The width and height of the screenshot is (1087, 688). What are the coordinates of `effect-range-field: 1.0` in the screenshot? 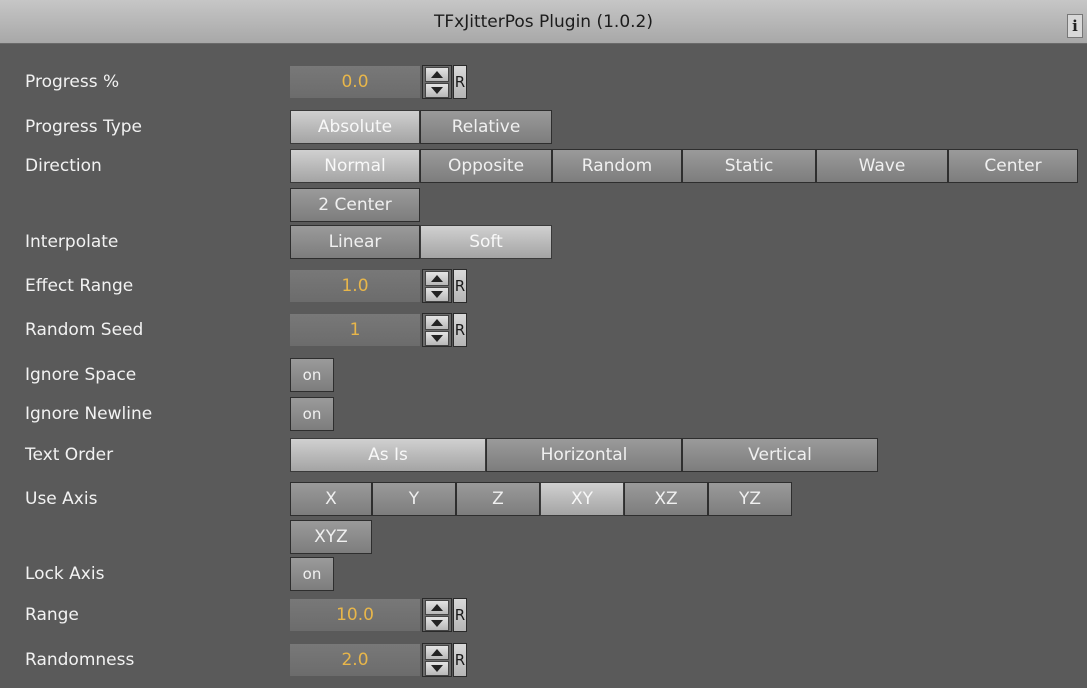 It's located at (355, 286).